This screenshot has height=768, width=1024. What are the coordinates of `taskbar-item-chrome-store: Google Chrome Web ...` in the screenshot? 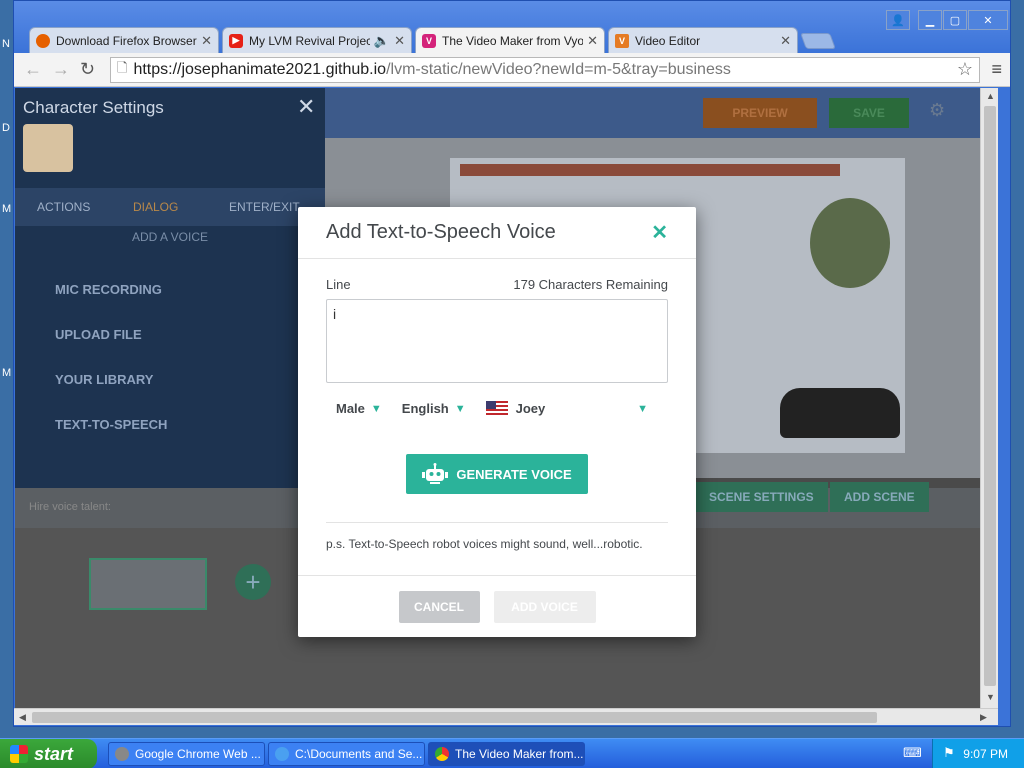 It's located at (186, 754).